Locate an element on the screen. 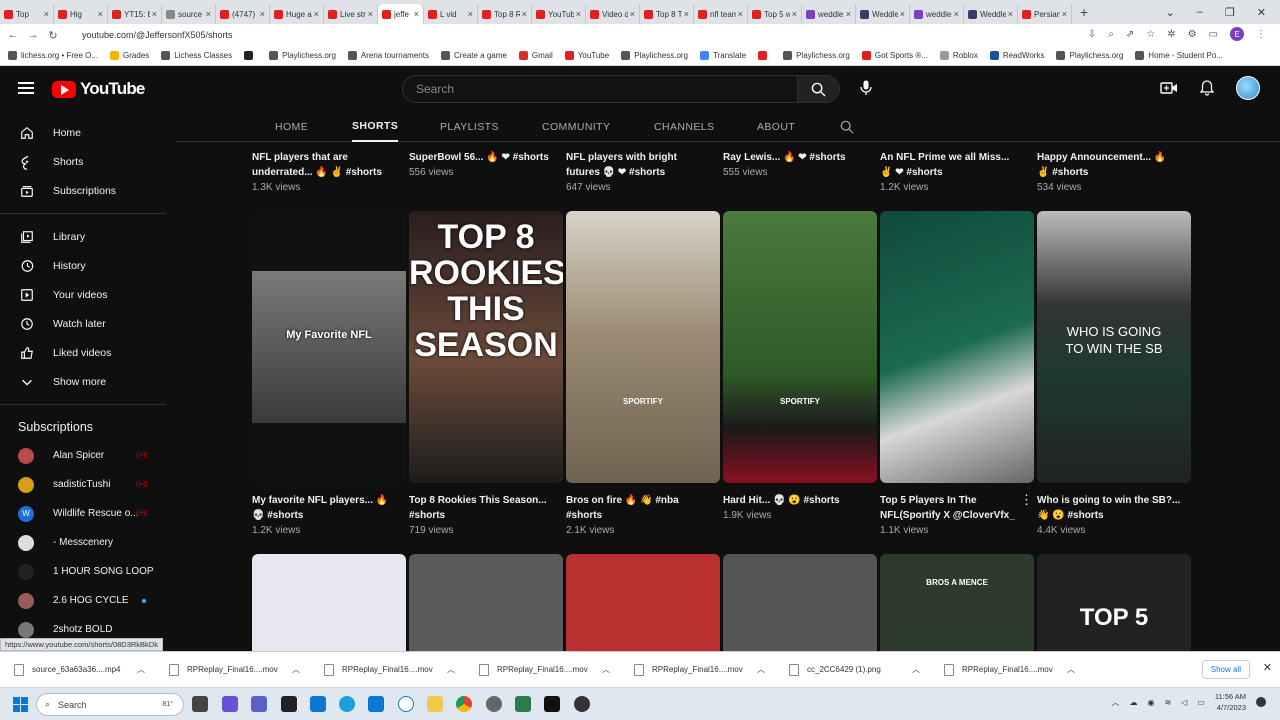  puzzle-icon: ⚙ is located at coordinates (1192, 34).